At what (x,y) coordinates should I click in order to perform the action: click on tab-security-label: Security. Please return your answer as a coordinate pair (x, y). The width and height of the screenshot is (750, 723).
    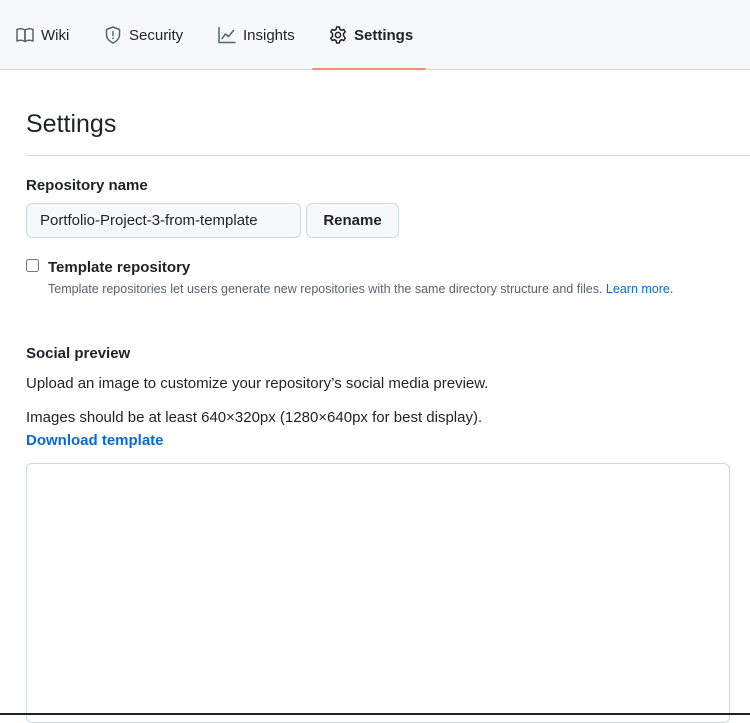
    Looking at the image, I should click on (156, 35).